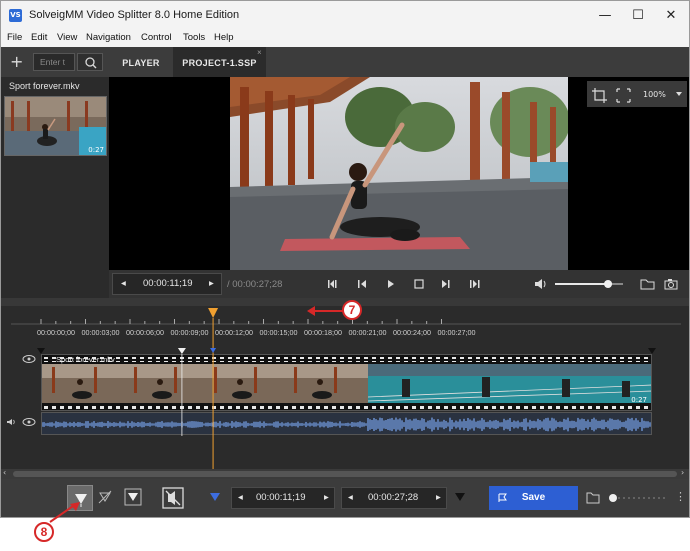 The image size is (690, 551). I want to click on marker-in-icon, so click(215, 497).